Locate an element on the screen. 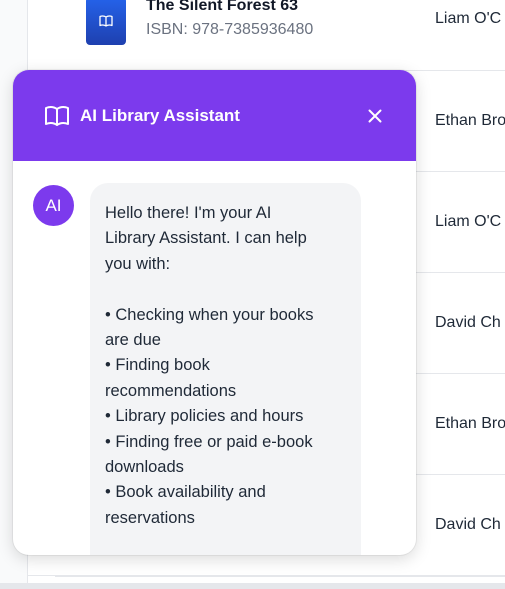  chat-header: AI Library Assistant is located at coordinates (214, 115).